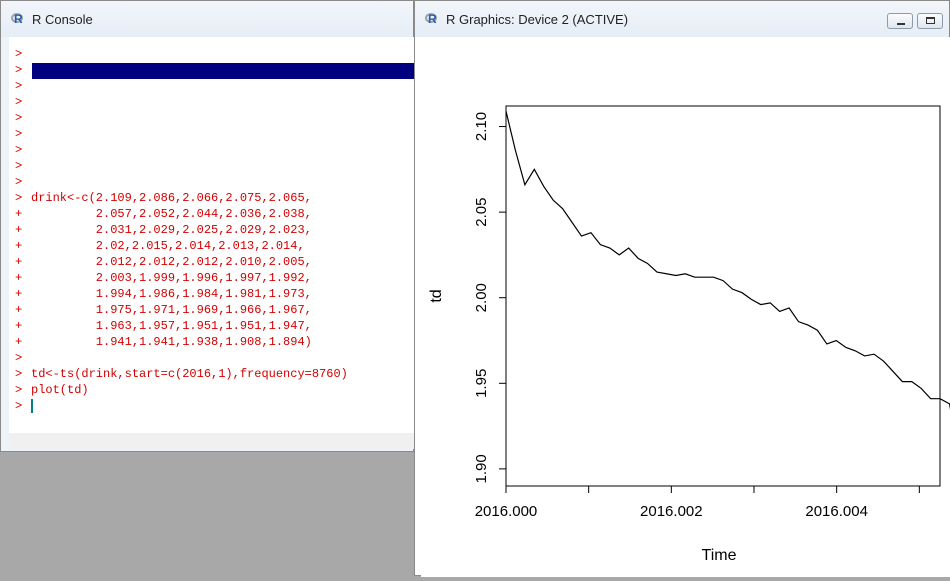  Describe the element at coordinates (171, 262) in the screenshot. I see `console-command-text: 2.012,2.012,2.012,2.010,2.005,` at that location.